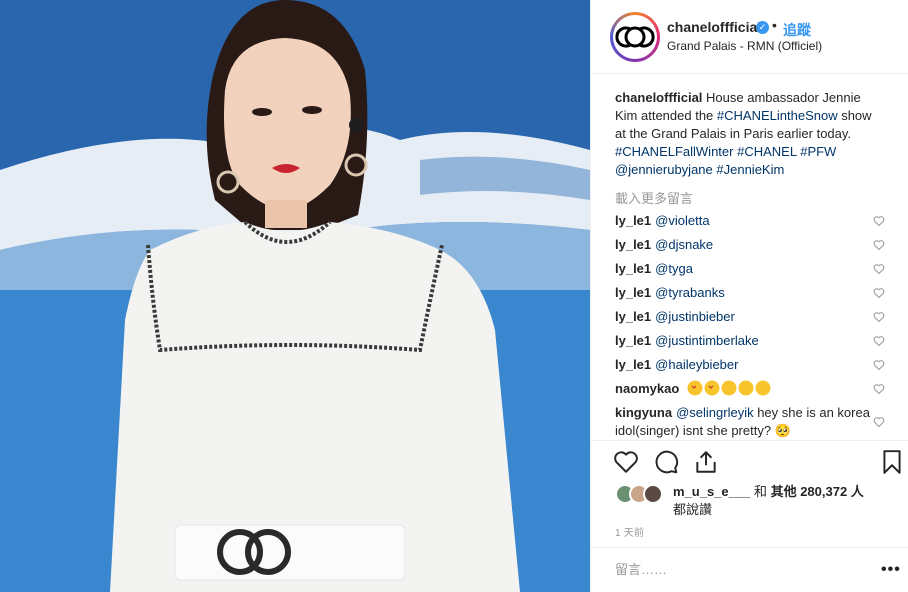 Image resolution: width=908 pixels, height=592 pixels. What do you see at coordinates (750, 221) in the screenshot?
I see `comment-row: ly_le1 @violetta` at bounding box center [750, 221].